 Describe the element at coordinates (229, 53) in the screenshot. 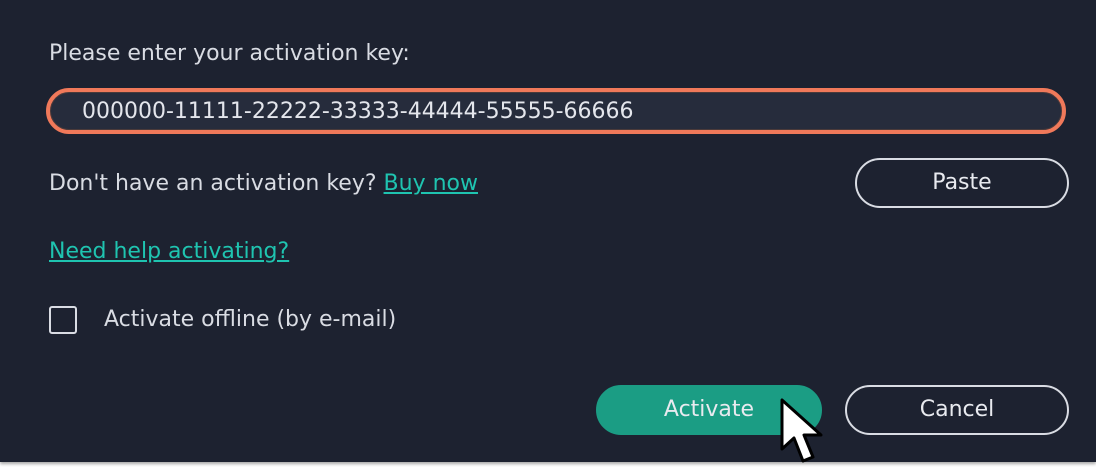

I see `activation-key-prompt: Please enter your activation key:` at that location.